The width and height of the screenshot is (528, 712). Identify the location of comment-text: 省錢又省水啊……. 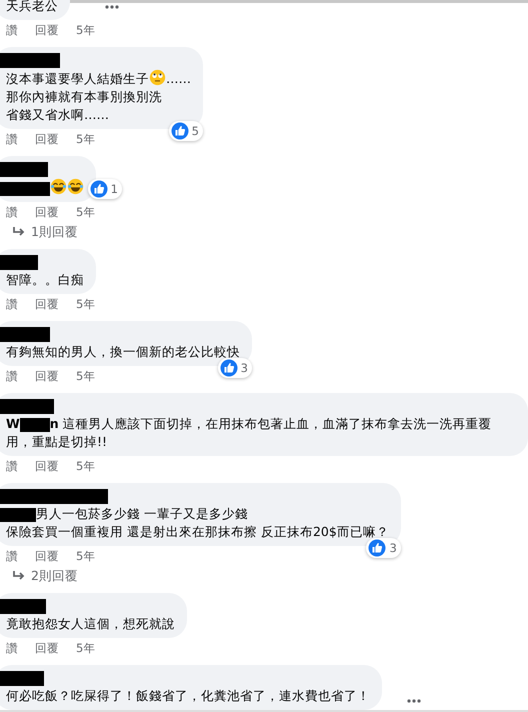
(57, 114).